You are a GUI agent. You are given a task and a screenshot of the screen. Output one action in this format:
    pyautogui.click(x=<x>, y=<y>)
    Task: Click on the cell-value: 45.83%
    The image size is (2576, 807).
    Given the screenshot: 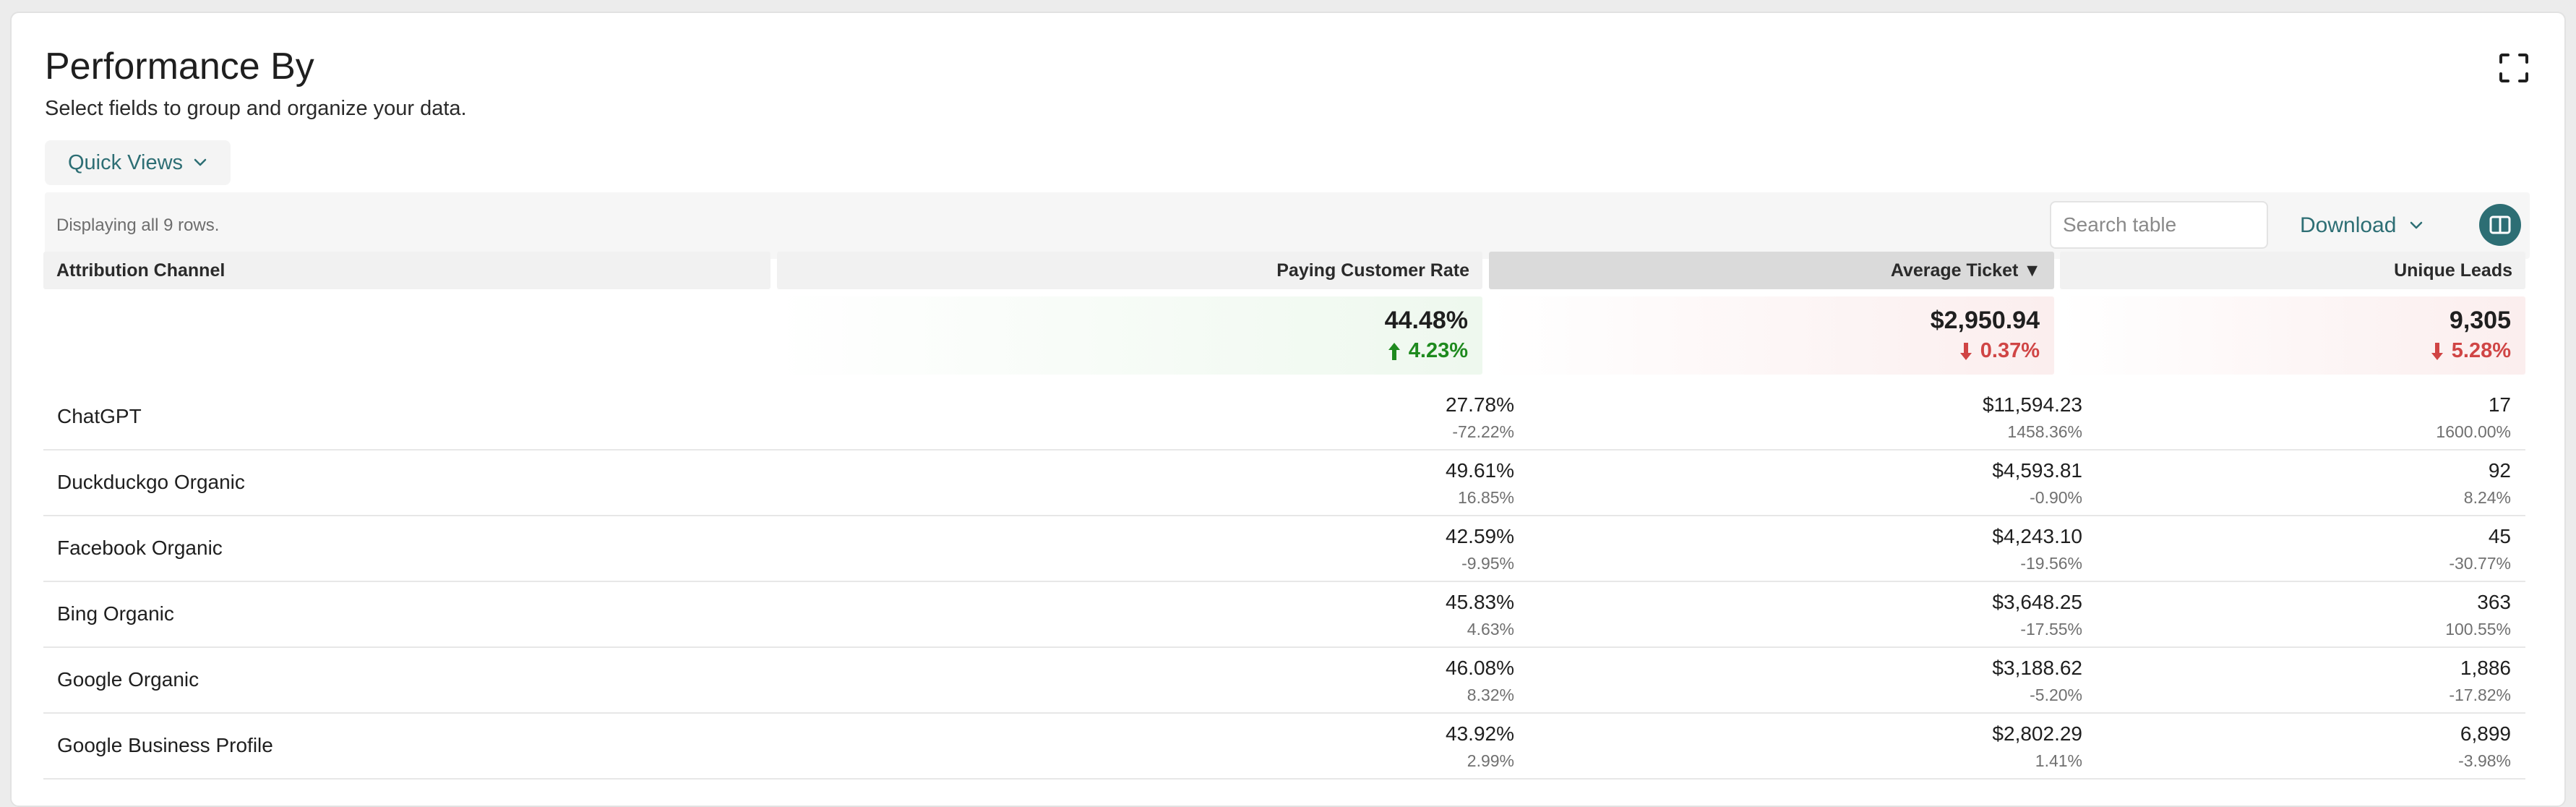 What is the action you would take?
    pyautogui.click(x=1480, y=602)
    